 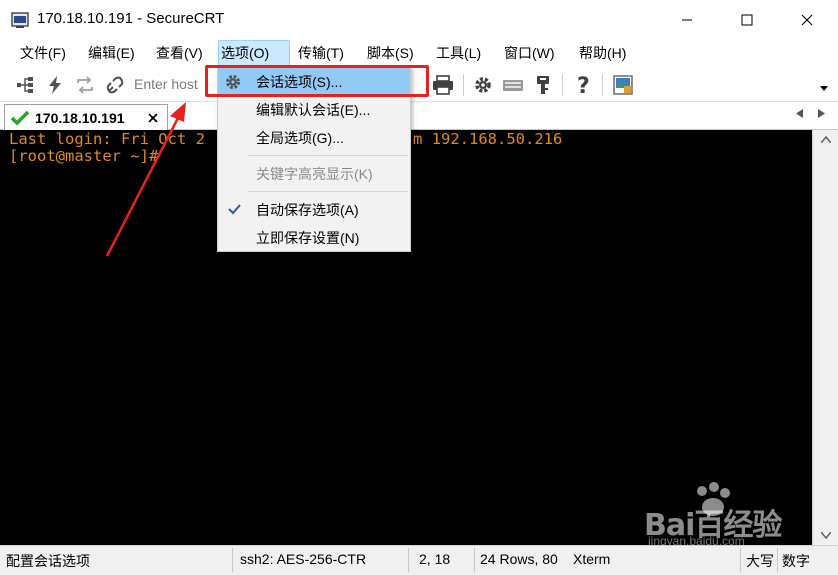 I want to click on about-button, so click(x=623, y=85).